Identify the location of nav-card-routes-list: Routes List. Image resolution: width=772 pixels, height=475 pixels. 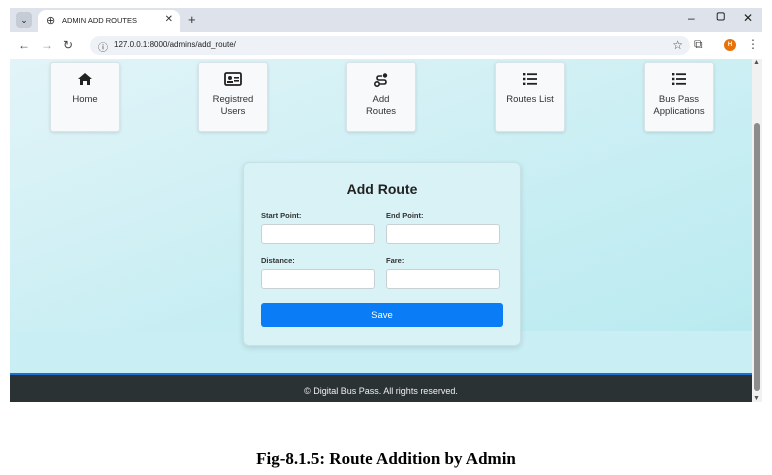
(530, 97).